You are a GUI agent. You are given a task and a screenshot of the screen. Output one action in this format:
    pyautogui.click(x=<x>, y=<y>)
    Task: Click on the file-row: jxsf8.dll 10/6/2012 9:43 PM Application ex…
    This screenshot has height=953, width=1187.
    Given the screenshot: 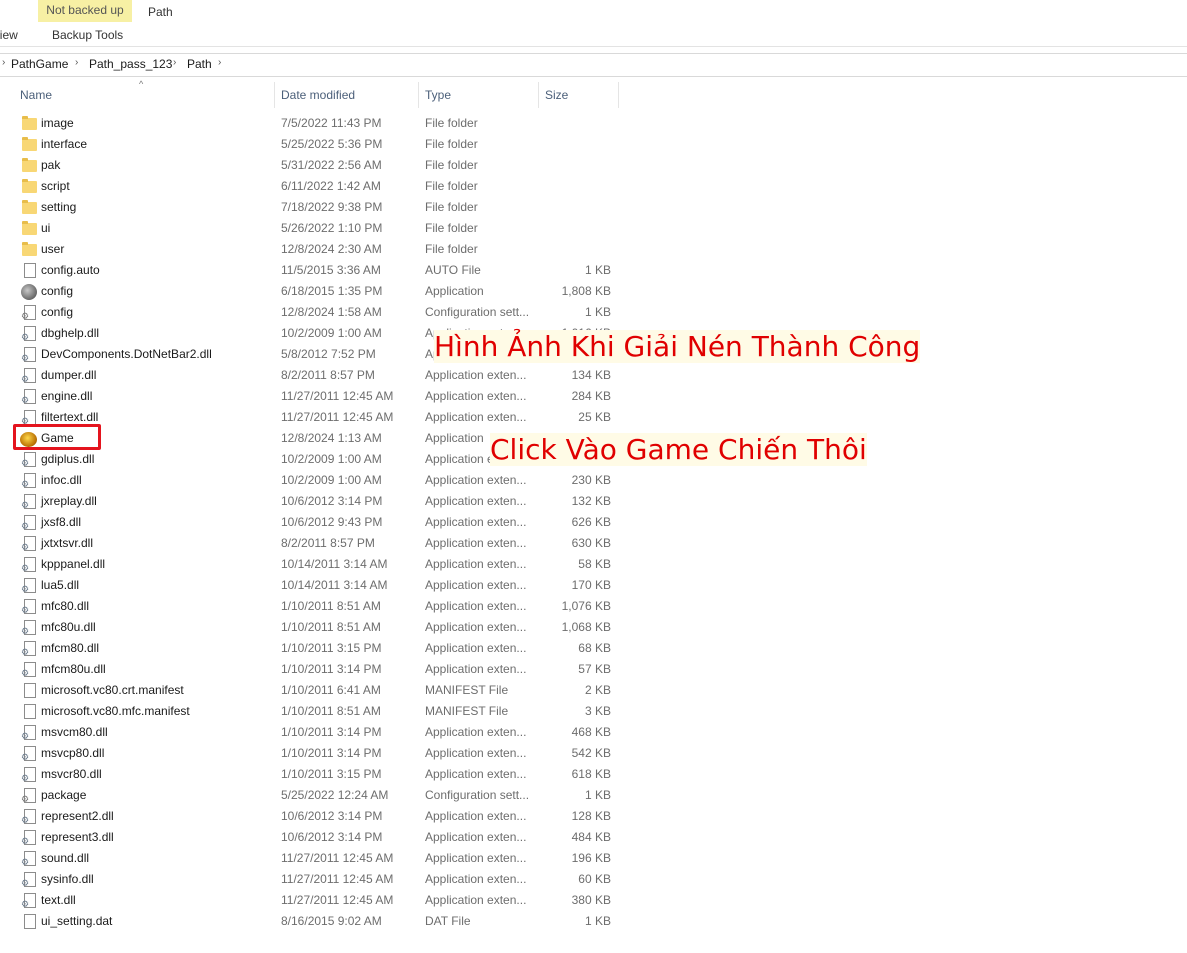 What is the action you would take?
    pyautogui.click(x=320, y=522)
    